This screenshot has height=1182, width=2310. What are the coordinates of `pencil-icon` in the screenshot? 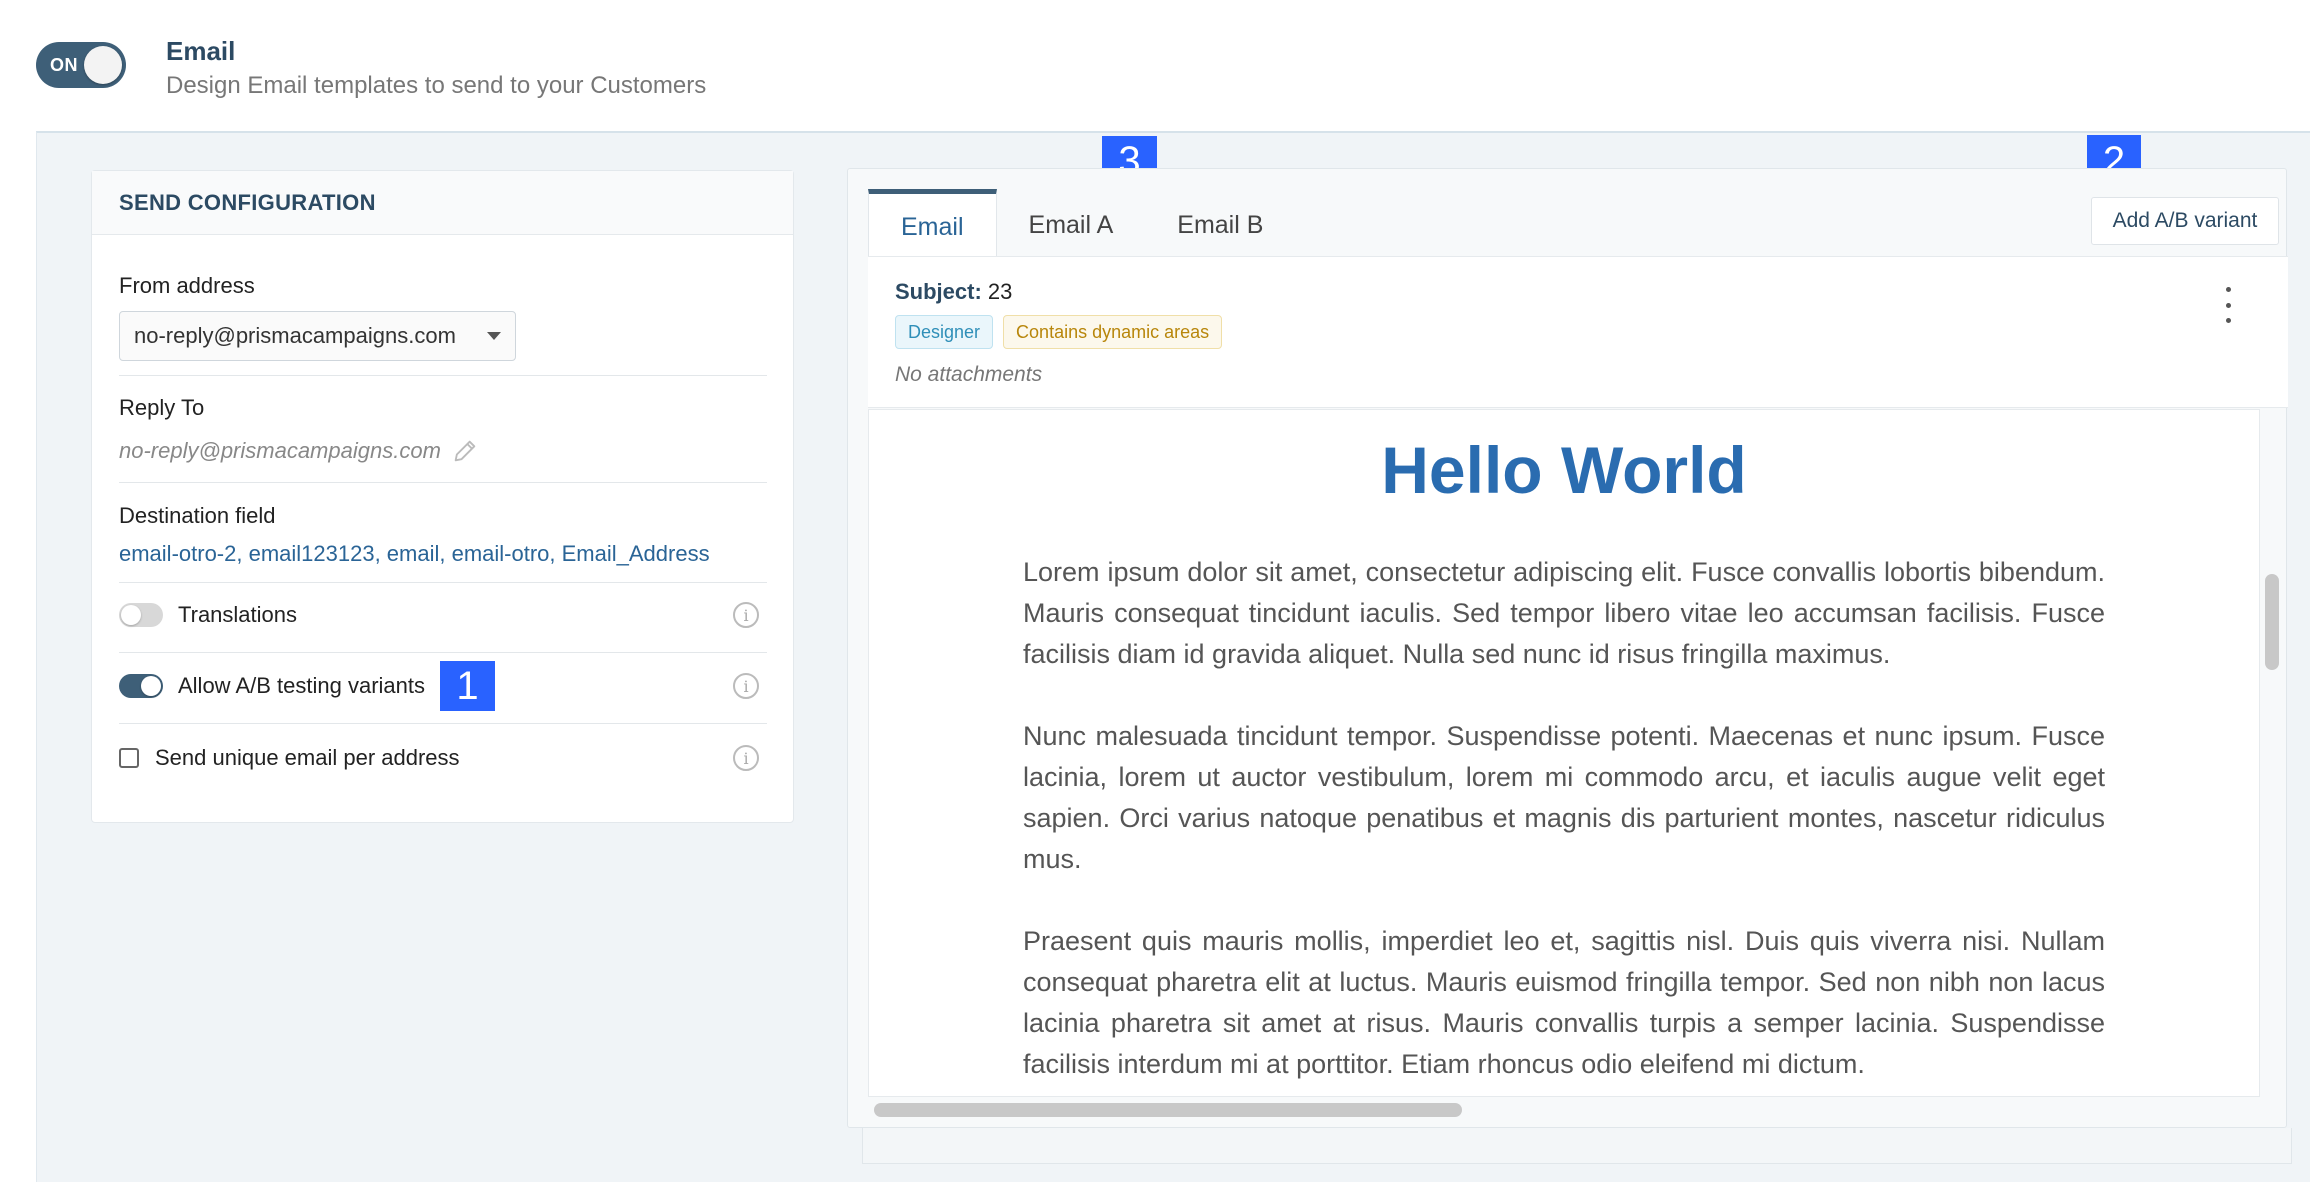 It's located at (465, 451).